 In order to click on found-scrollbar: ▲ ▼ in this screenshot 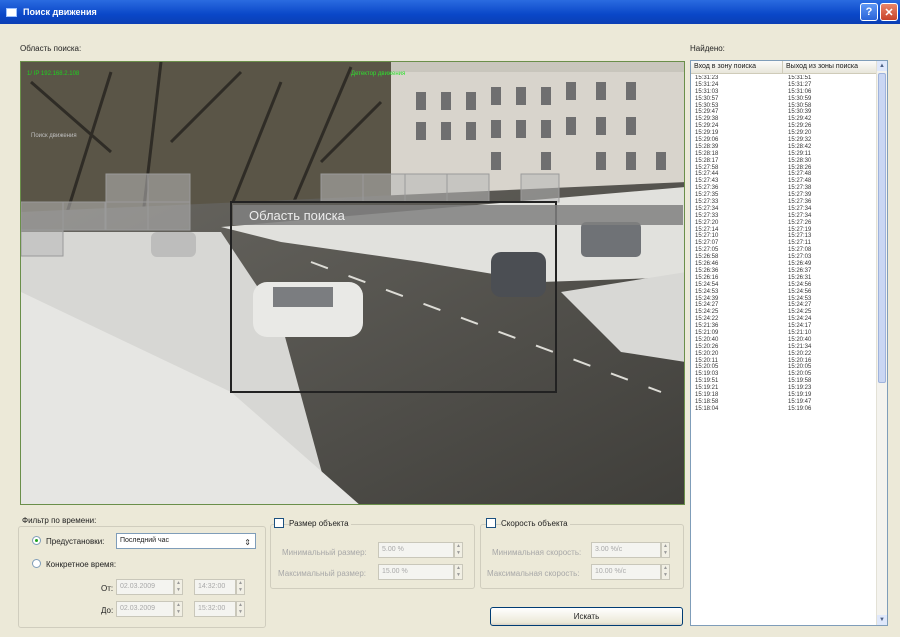, I will do `click(881, 343)`.